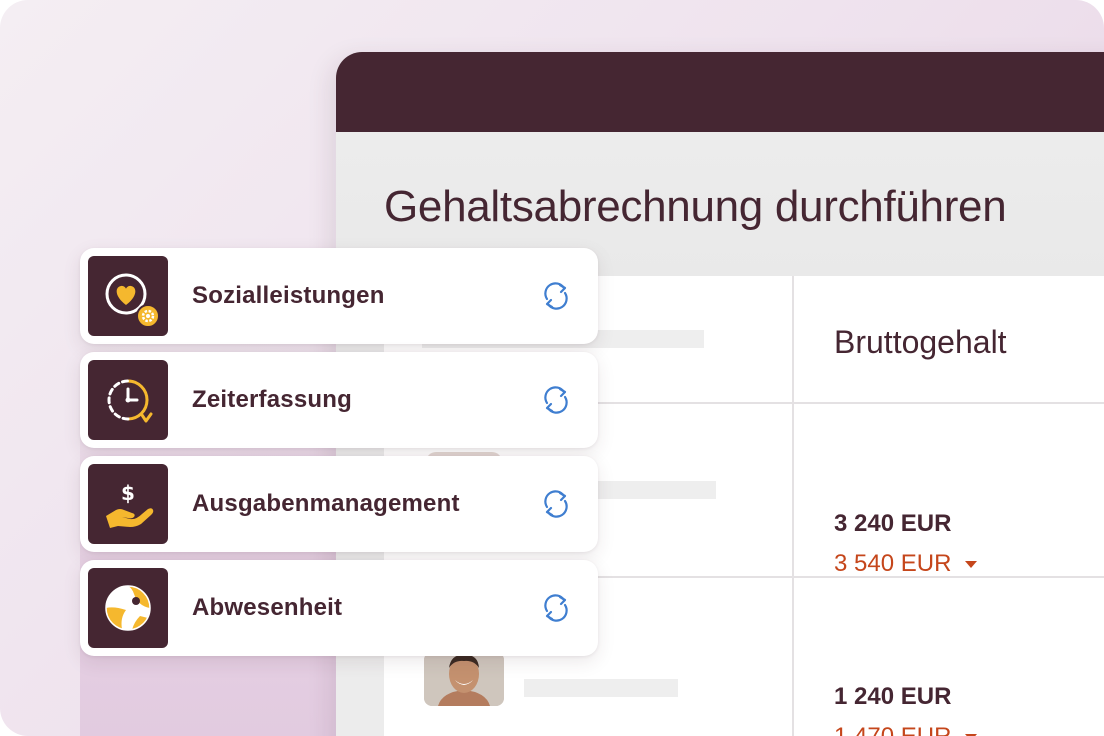 The image size is (1104, 736). I want to click on integration-card-benefits: Sozialleistungen, so click(339, 296).